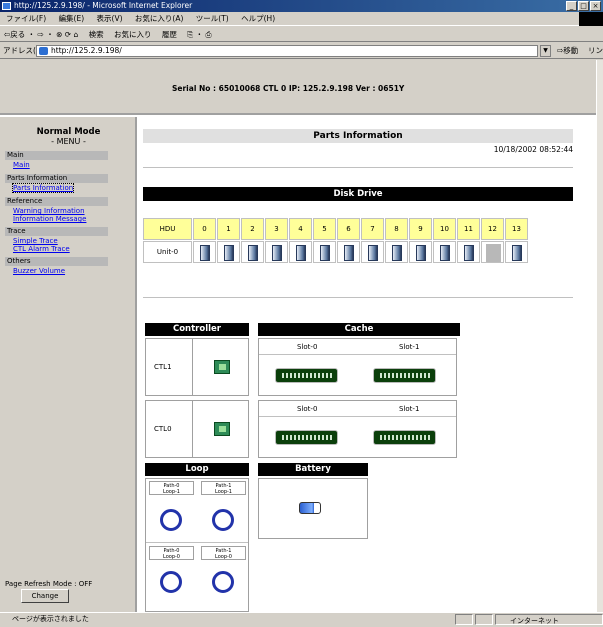 The image size is (603, 627). I want to click on link-ctl-alarm-trace: CTL Alarm Trace, so click(41, 249).